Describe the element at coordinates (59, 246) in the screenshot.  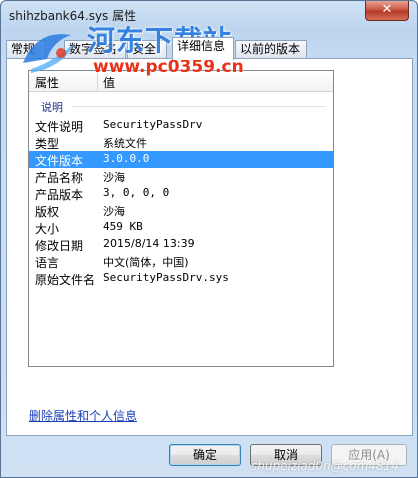
I see `property-name: 修改日期` at that location.